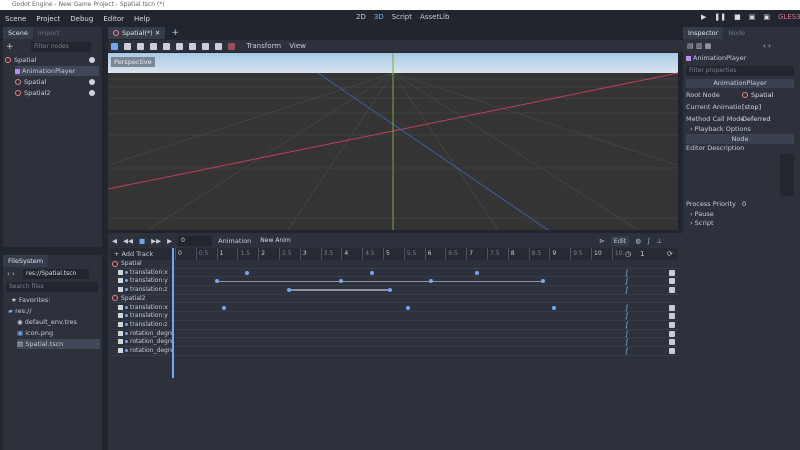 This screenshot has width=800, height=450. What do you see at coordinates (175, 33) in the screenshot?
I see `add-tab-icon: +` at bounding box center [175, 33].